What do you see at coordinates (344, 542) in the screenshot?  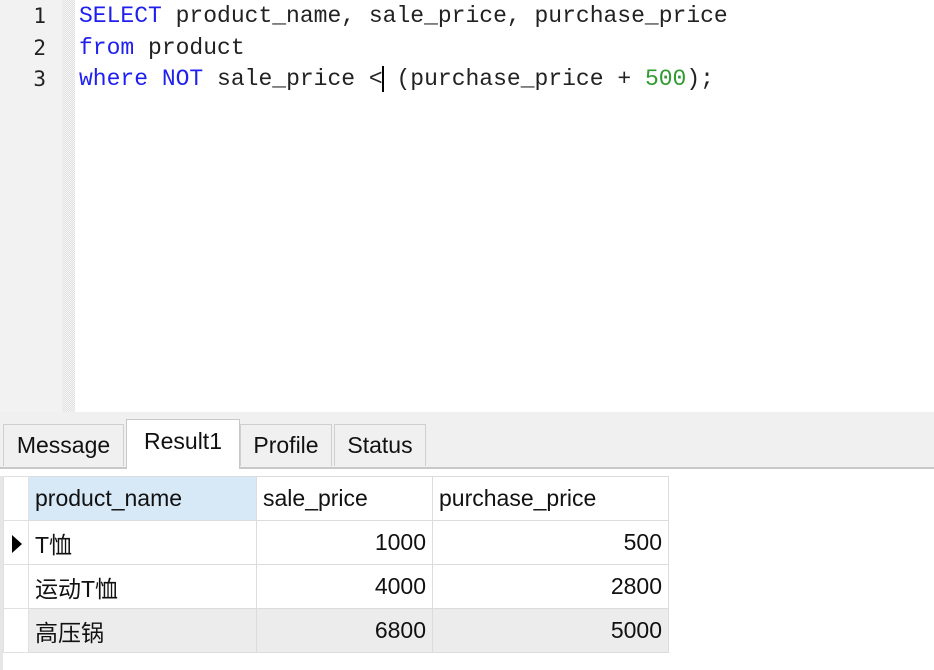 I see `cell-sale-price: 1000` at bounding box center [344, 542].